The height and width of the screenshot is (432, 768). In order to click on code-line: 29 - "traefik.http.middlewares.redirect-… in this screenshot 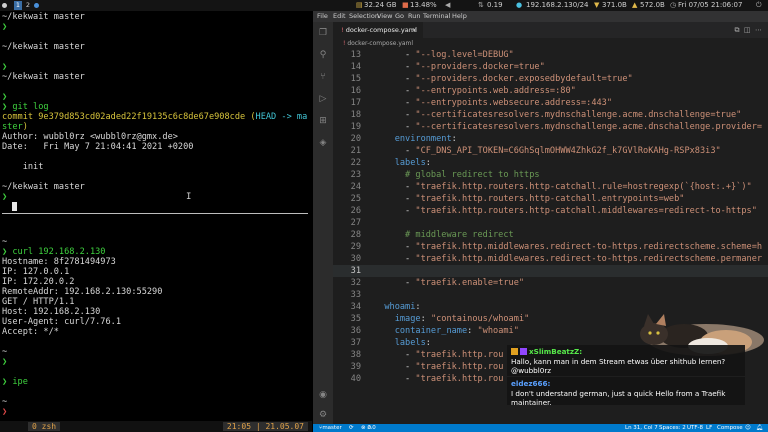, I will do `click(550, 247)`.